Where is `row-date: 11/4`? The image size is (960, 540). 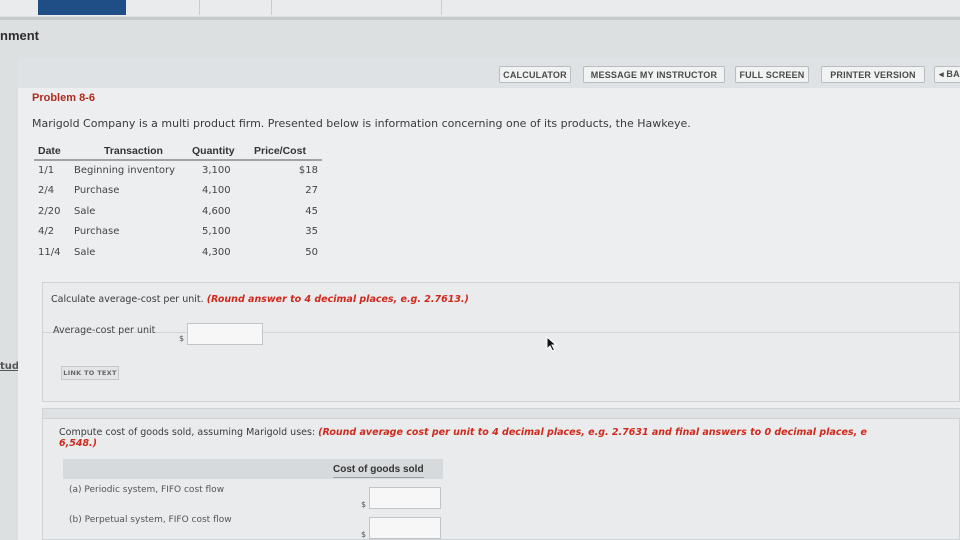
row-date: 11/4 is located at coordinates (49, 252).